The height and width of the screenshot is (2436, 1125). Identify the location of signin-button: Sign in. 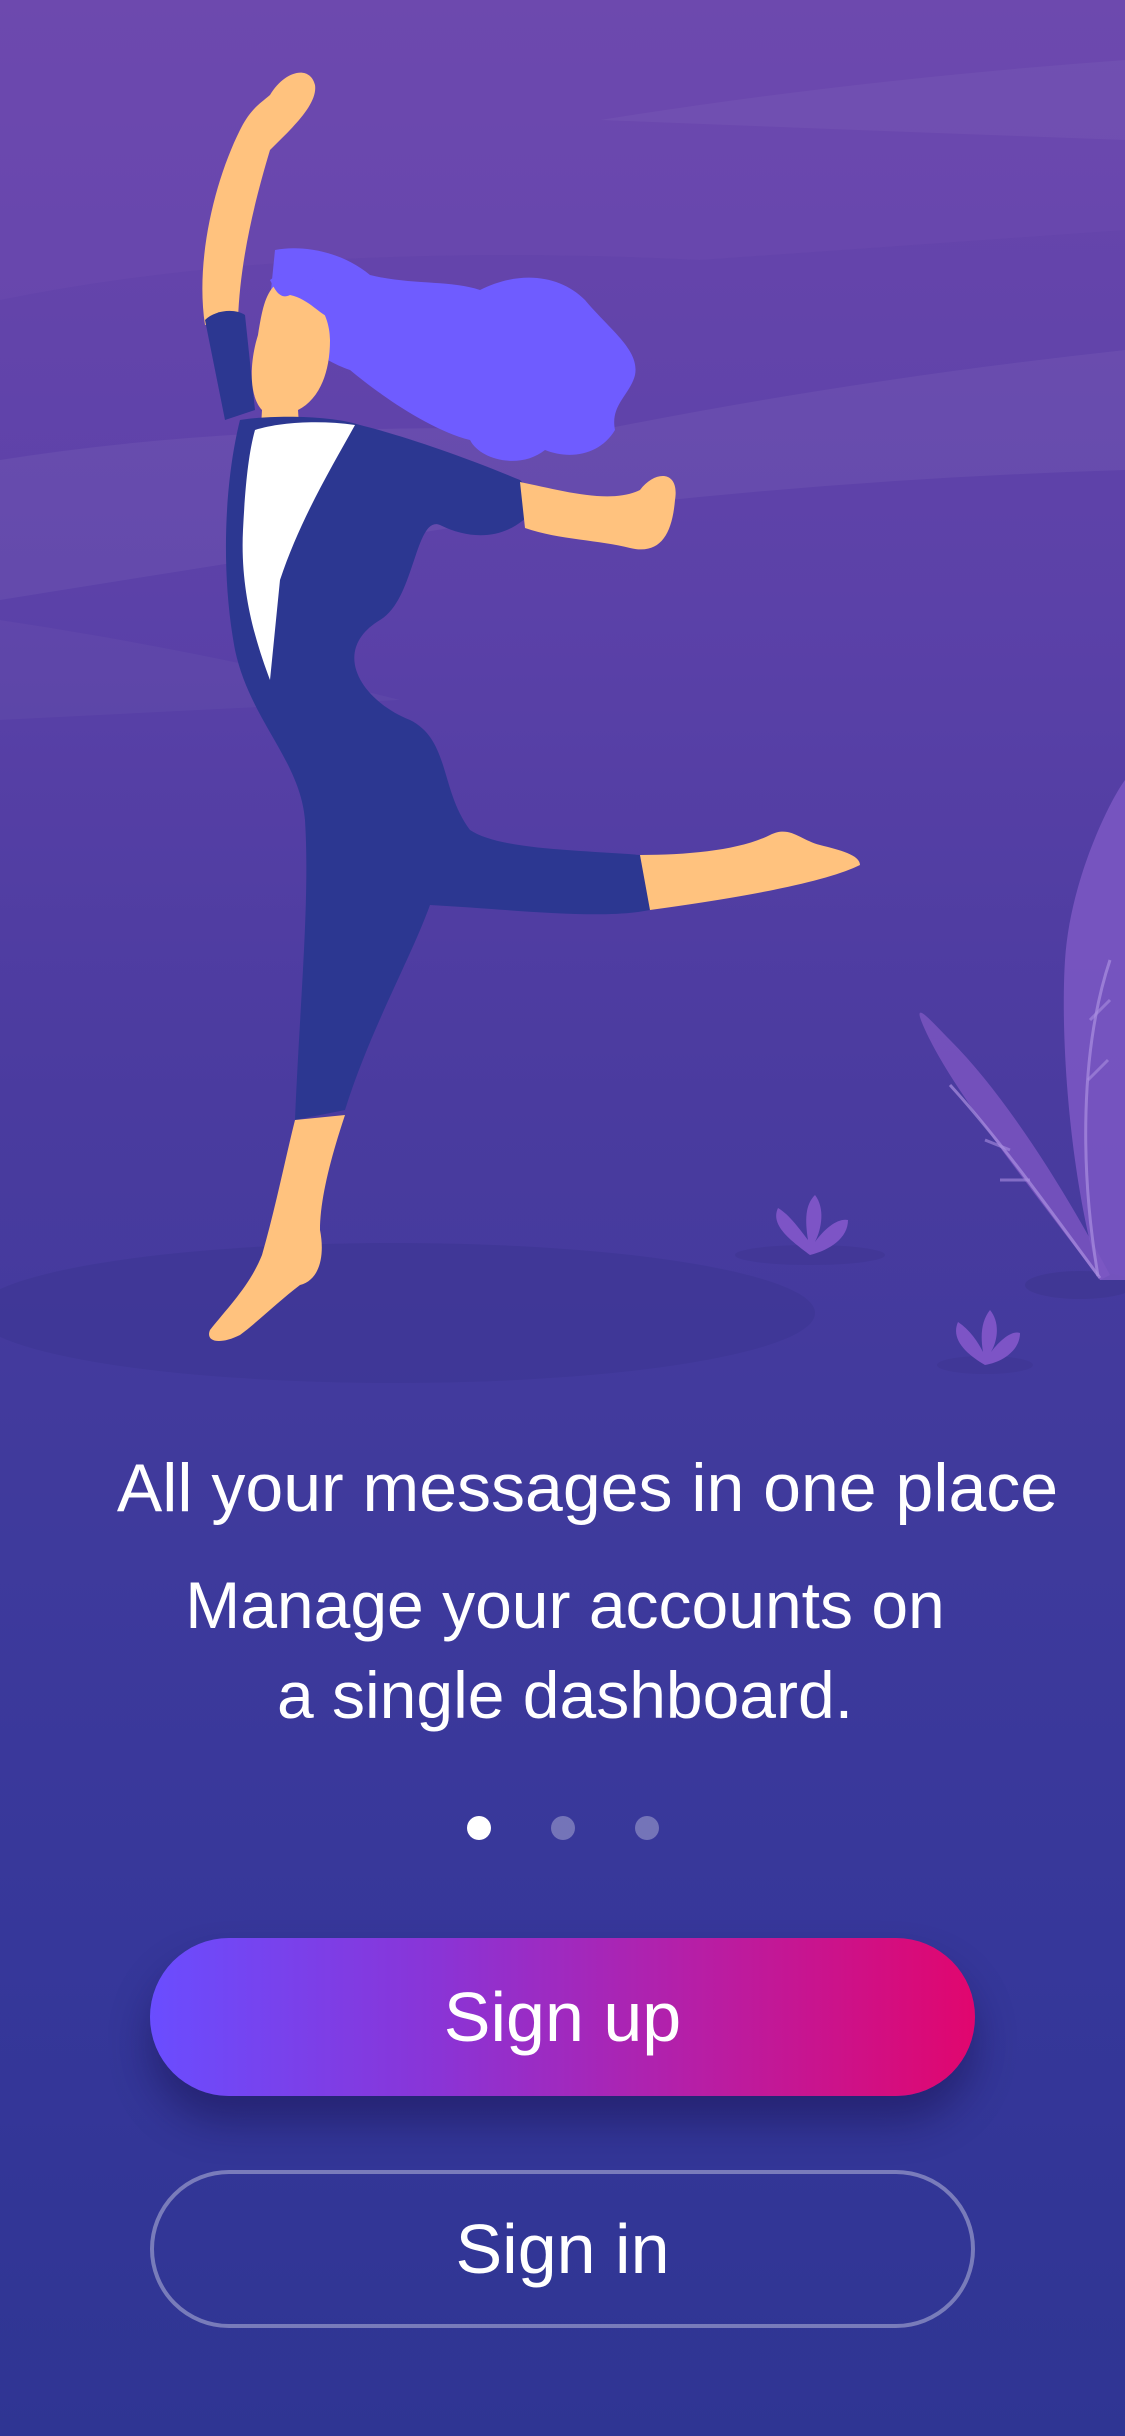
(562, 2249).